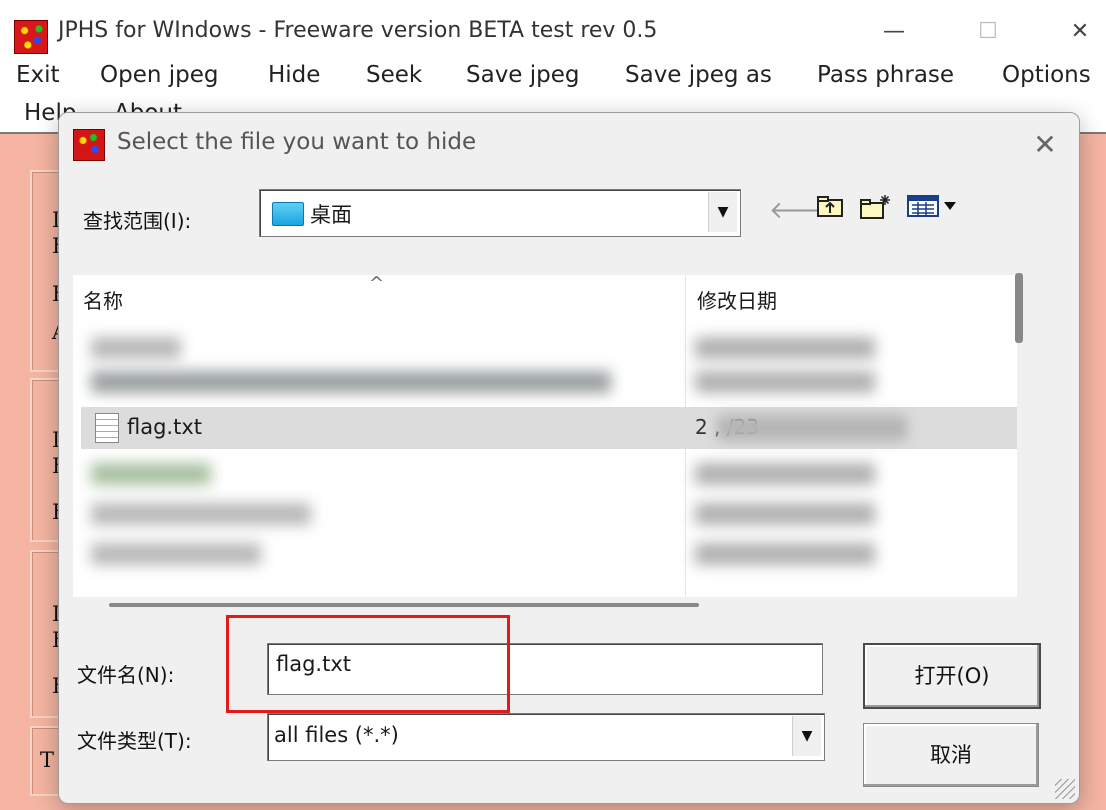  Describe the element at coordinates (737, 299) in the screenshot. I see `column-header-date: 修改日期` at that location.